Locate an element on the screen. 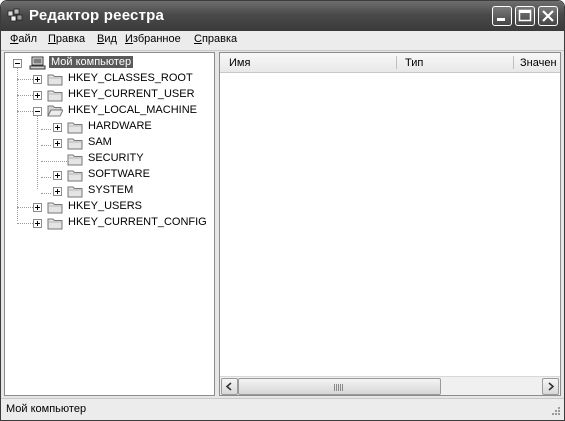 The image size is (565, 421). scroll-left-button is located at coordinates (229, 386).